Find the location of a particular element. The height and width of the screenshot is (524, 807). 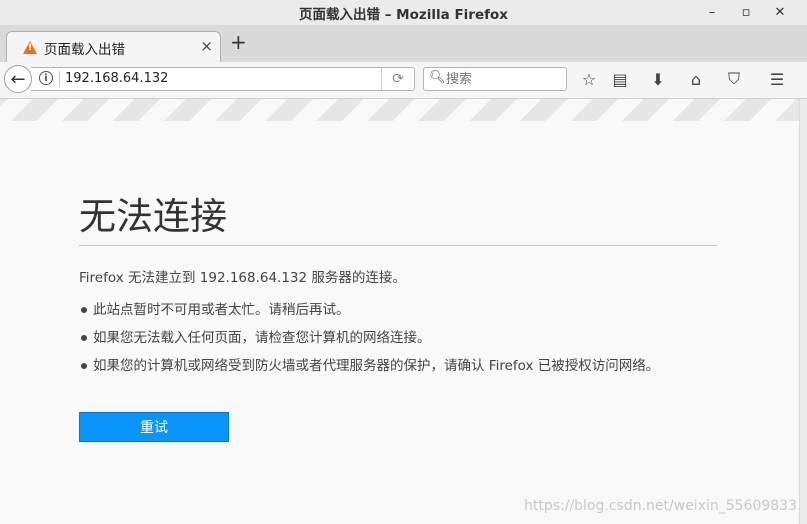

reader-list-icon: ▤ is located at coordinates (620, 79).